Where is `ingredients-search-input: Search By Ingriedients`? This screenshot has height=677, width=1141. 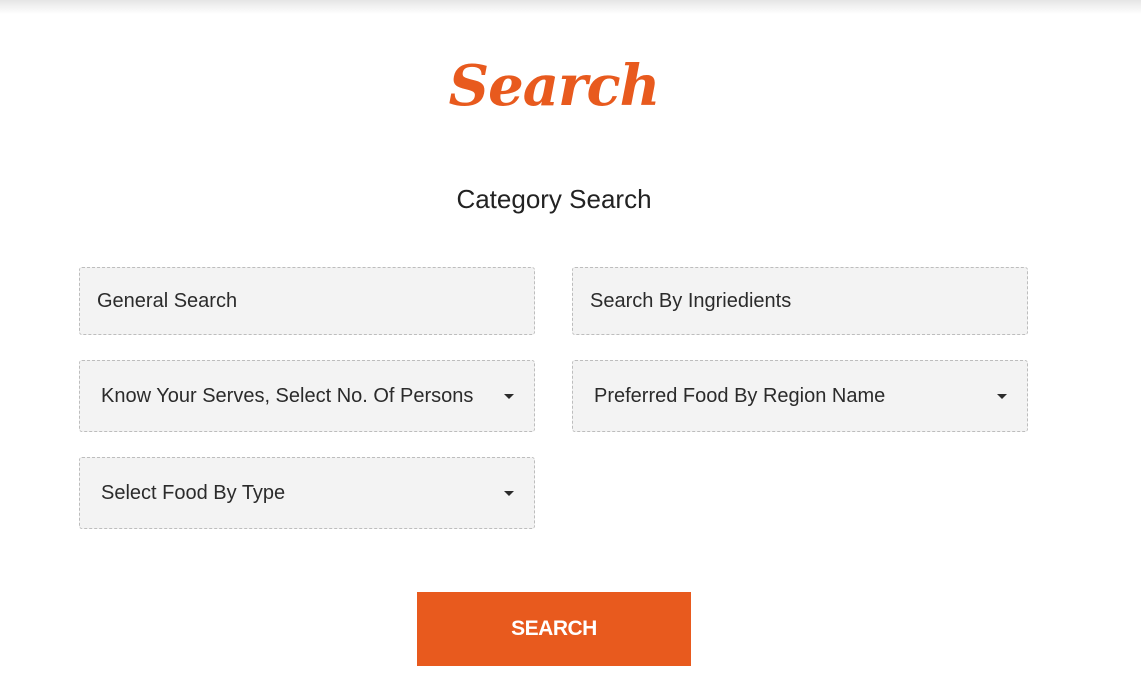
ingredients-search-input: Search By Ingriedients is located at coordinates (800, 301).